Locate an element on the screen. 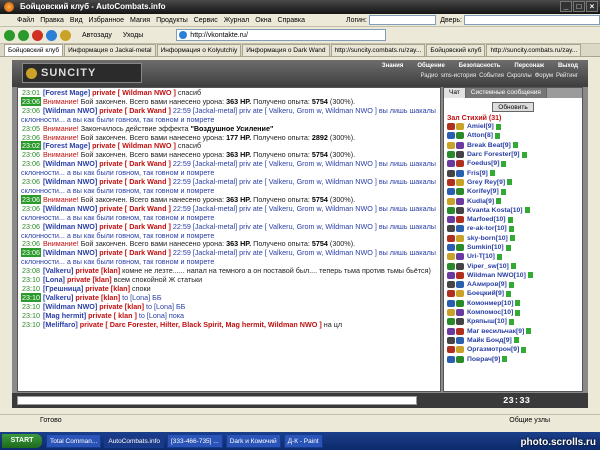 This screenshot has height=450, width=600. user-name: Поврач is located at coordinates (479, 359).